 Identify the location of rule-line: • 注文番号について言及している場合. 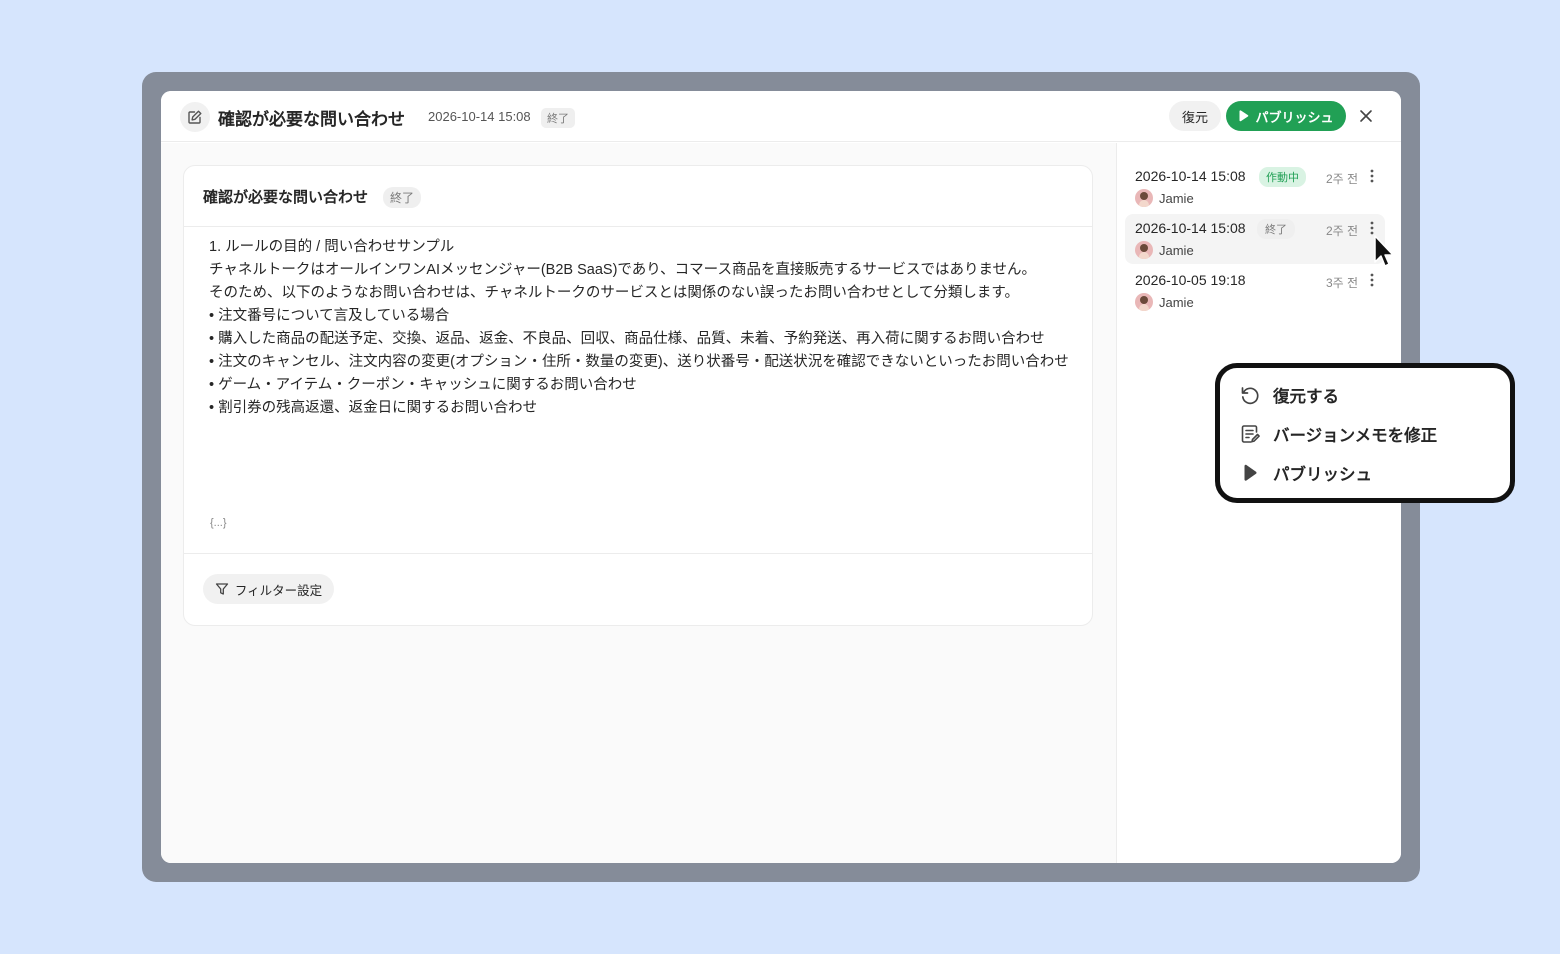
(329, 316).